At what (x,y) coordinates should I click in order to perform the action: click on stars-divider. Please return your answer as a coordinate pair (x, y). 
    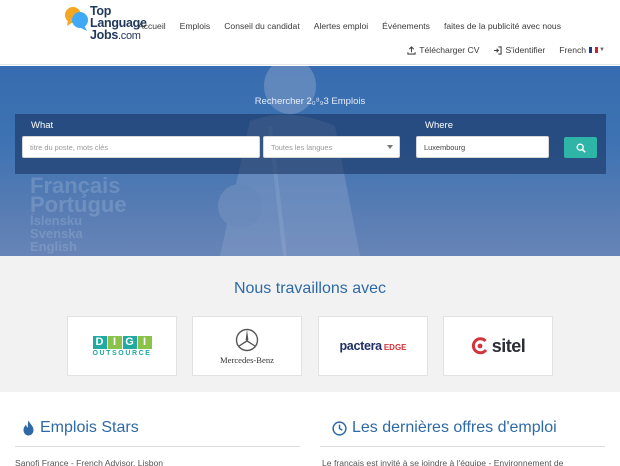
    Looking at the image, I should click on (157, 446).